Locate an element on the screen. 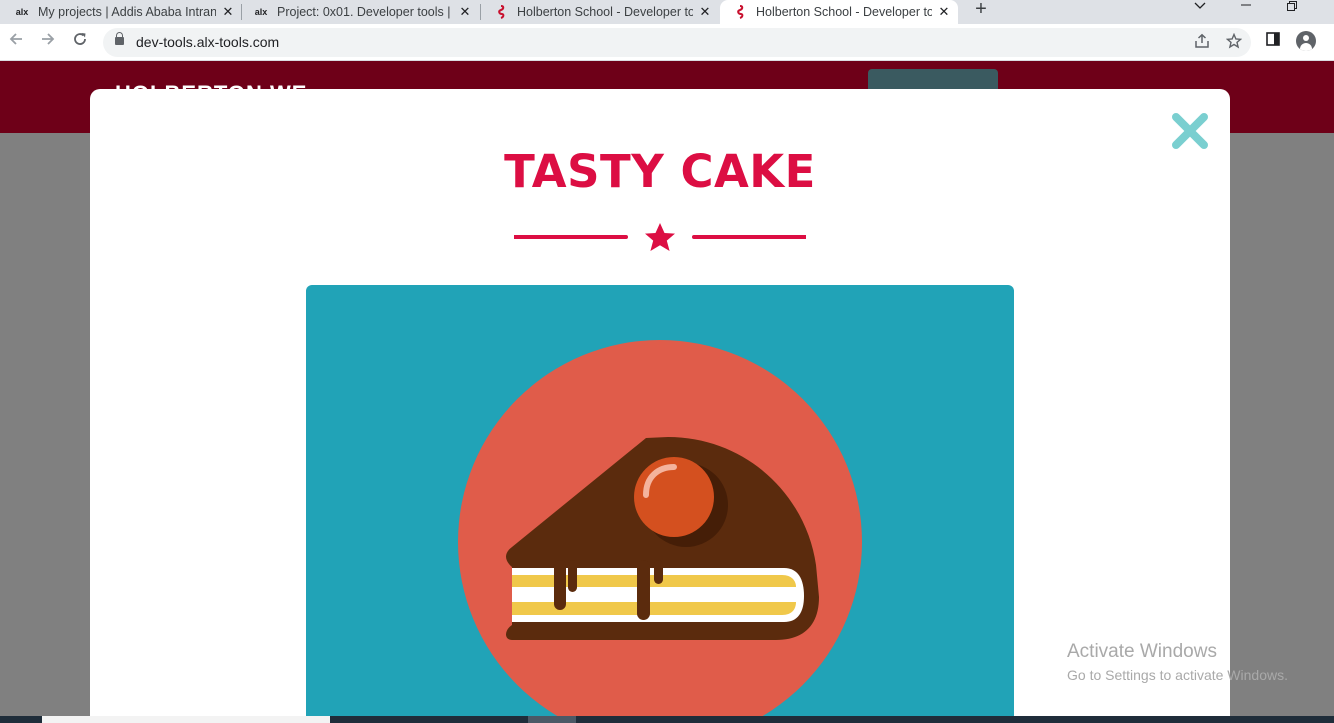 The image size is (1334, 723). share-icon is located at coordinates (1202, 42).